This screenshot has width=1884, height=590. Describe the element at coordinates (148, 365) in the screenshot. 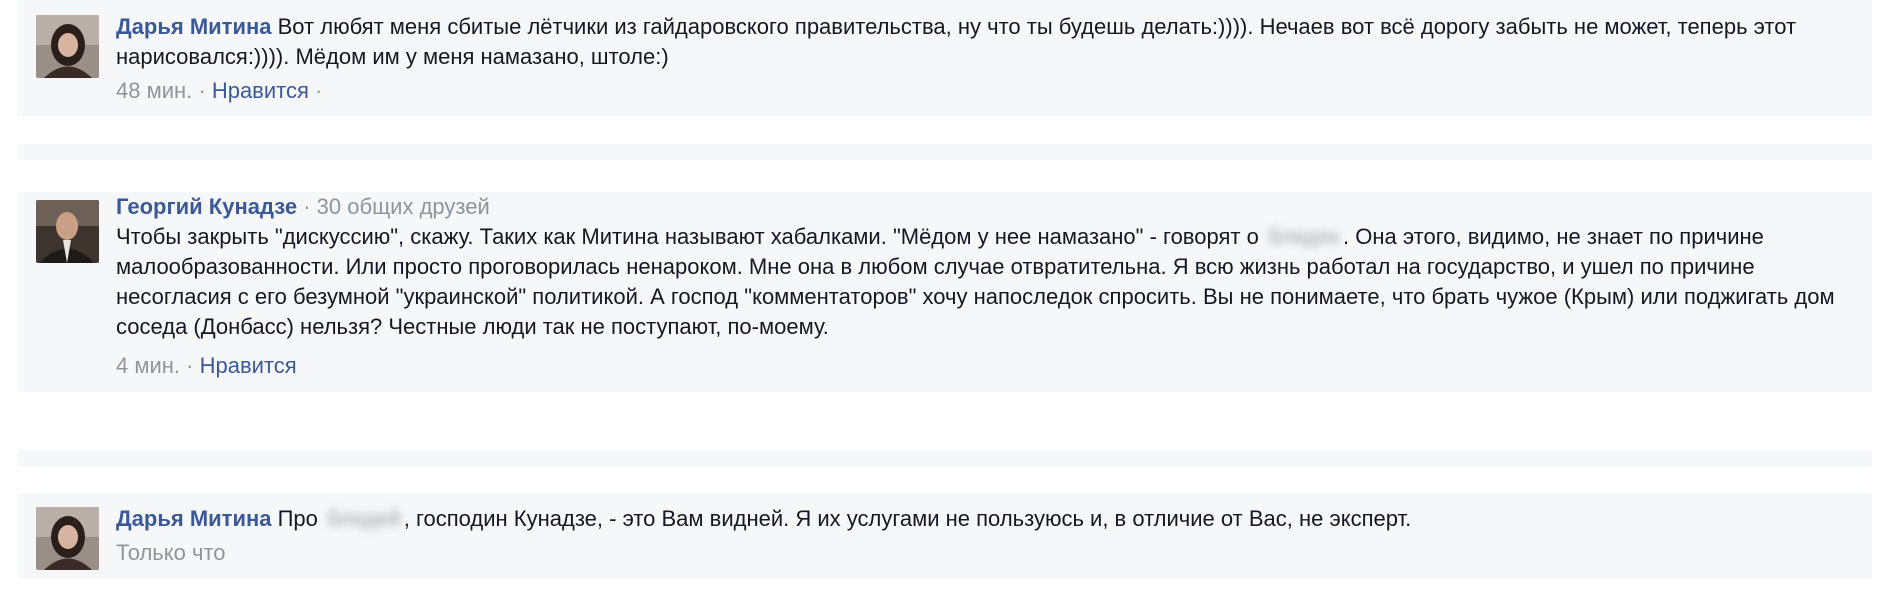

I see `comment-time: 4 мин.` at that location.